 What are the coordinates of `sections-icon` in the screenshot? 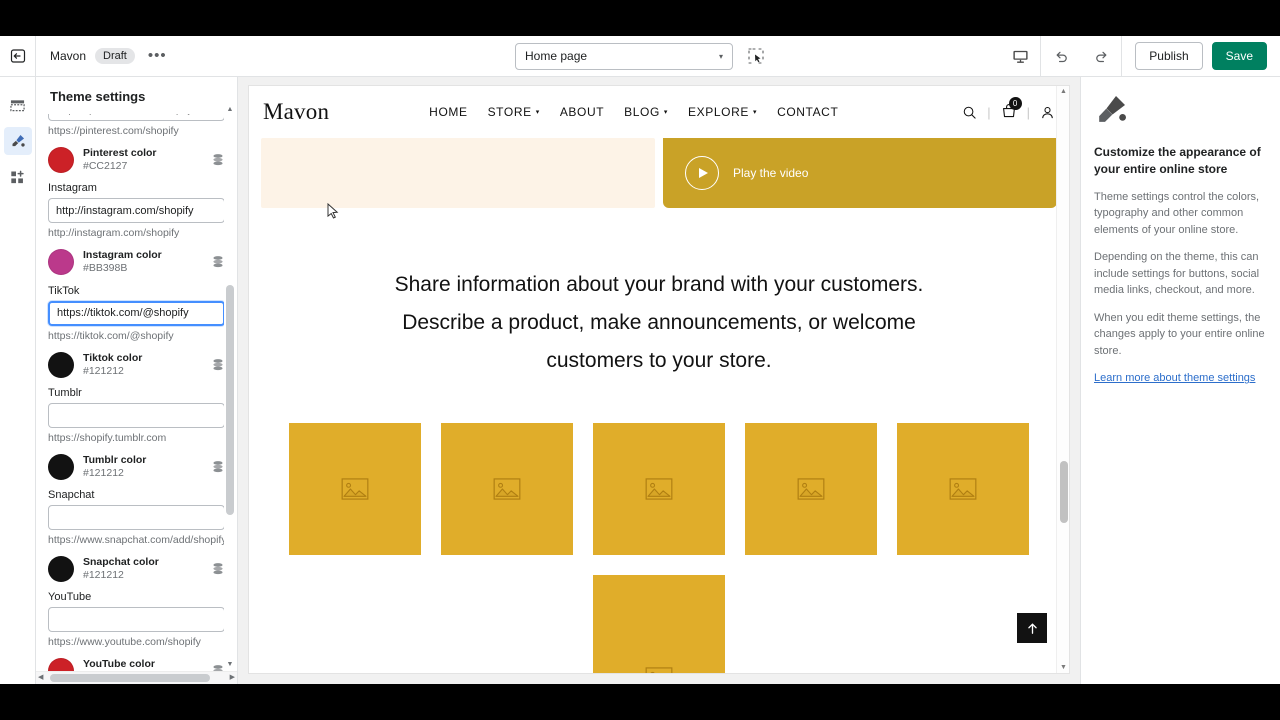 It's located at (17, 105).